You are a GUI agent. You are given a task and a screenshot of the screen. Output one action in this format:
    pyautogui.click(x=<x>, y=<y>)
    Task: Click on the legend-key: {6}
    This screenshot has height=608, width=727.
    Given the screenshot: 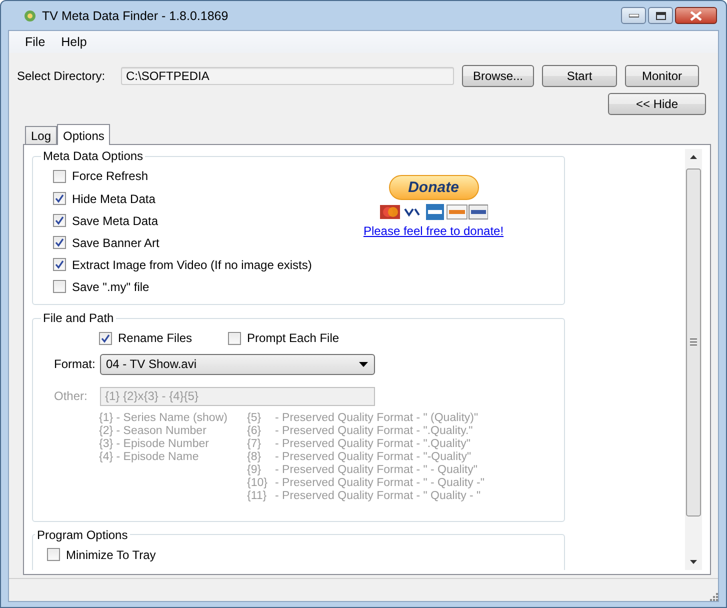 What is the action you would take?
    pyautogui.click(x=259, y=431)
    